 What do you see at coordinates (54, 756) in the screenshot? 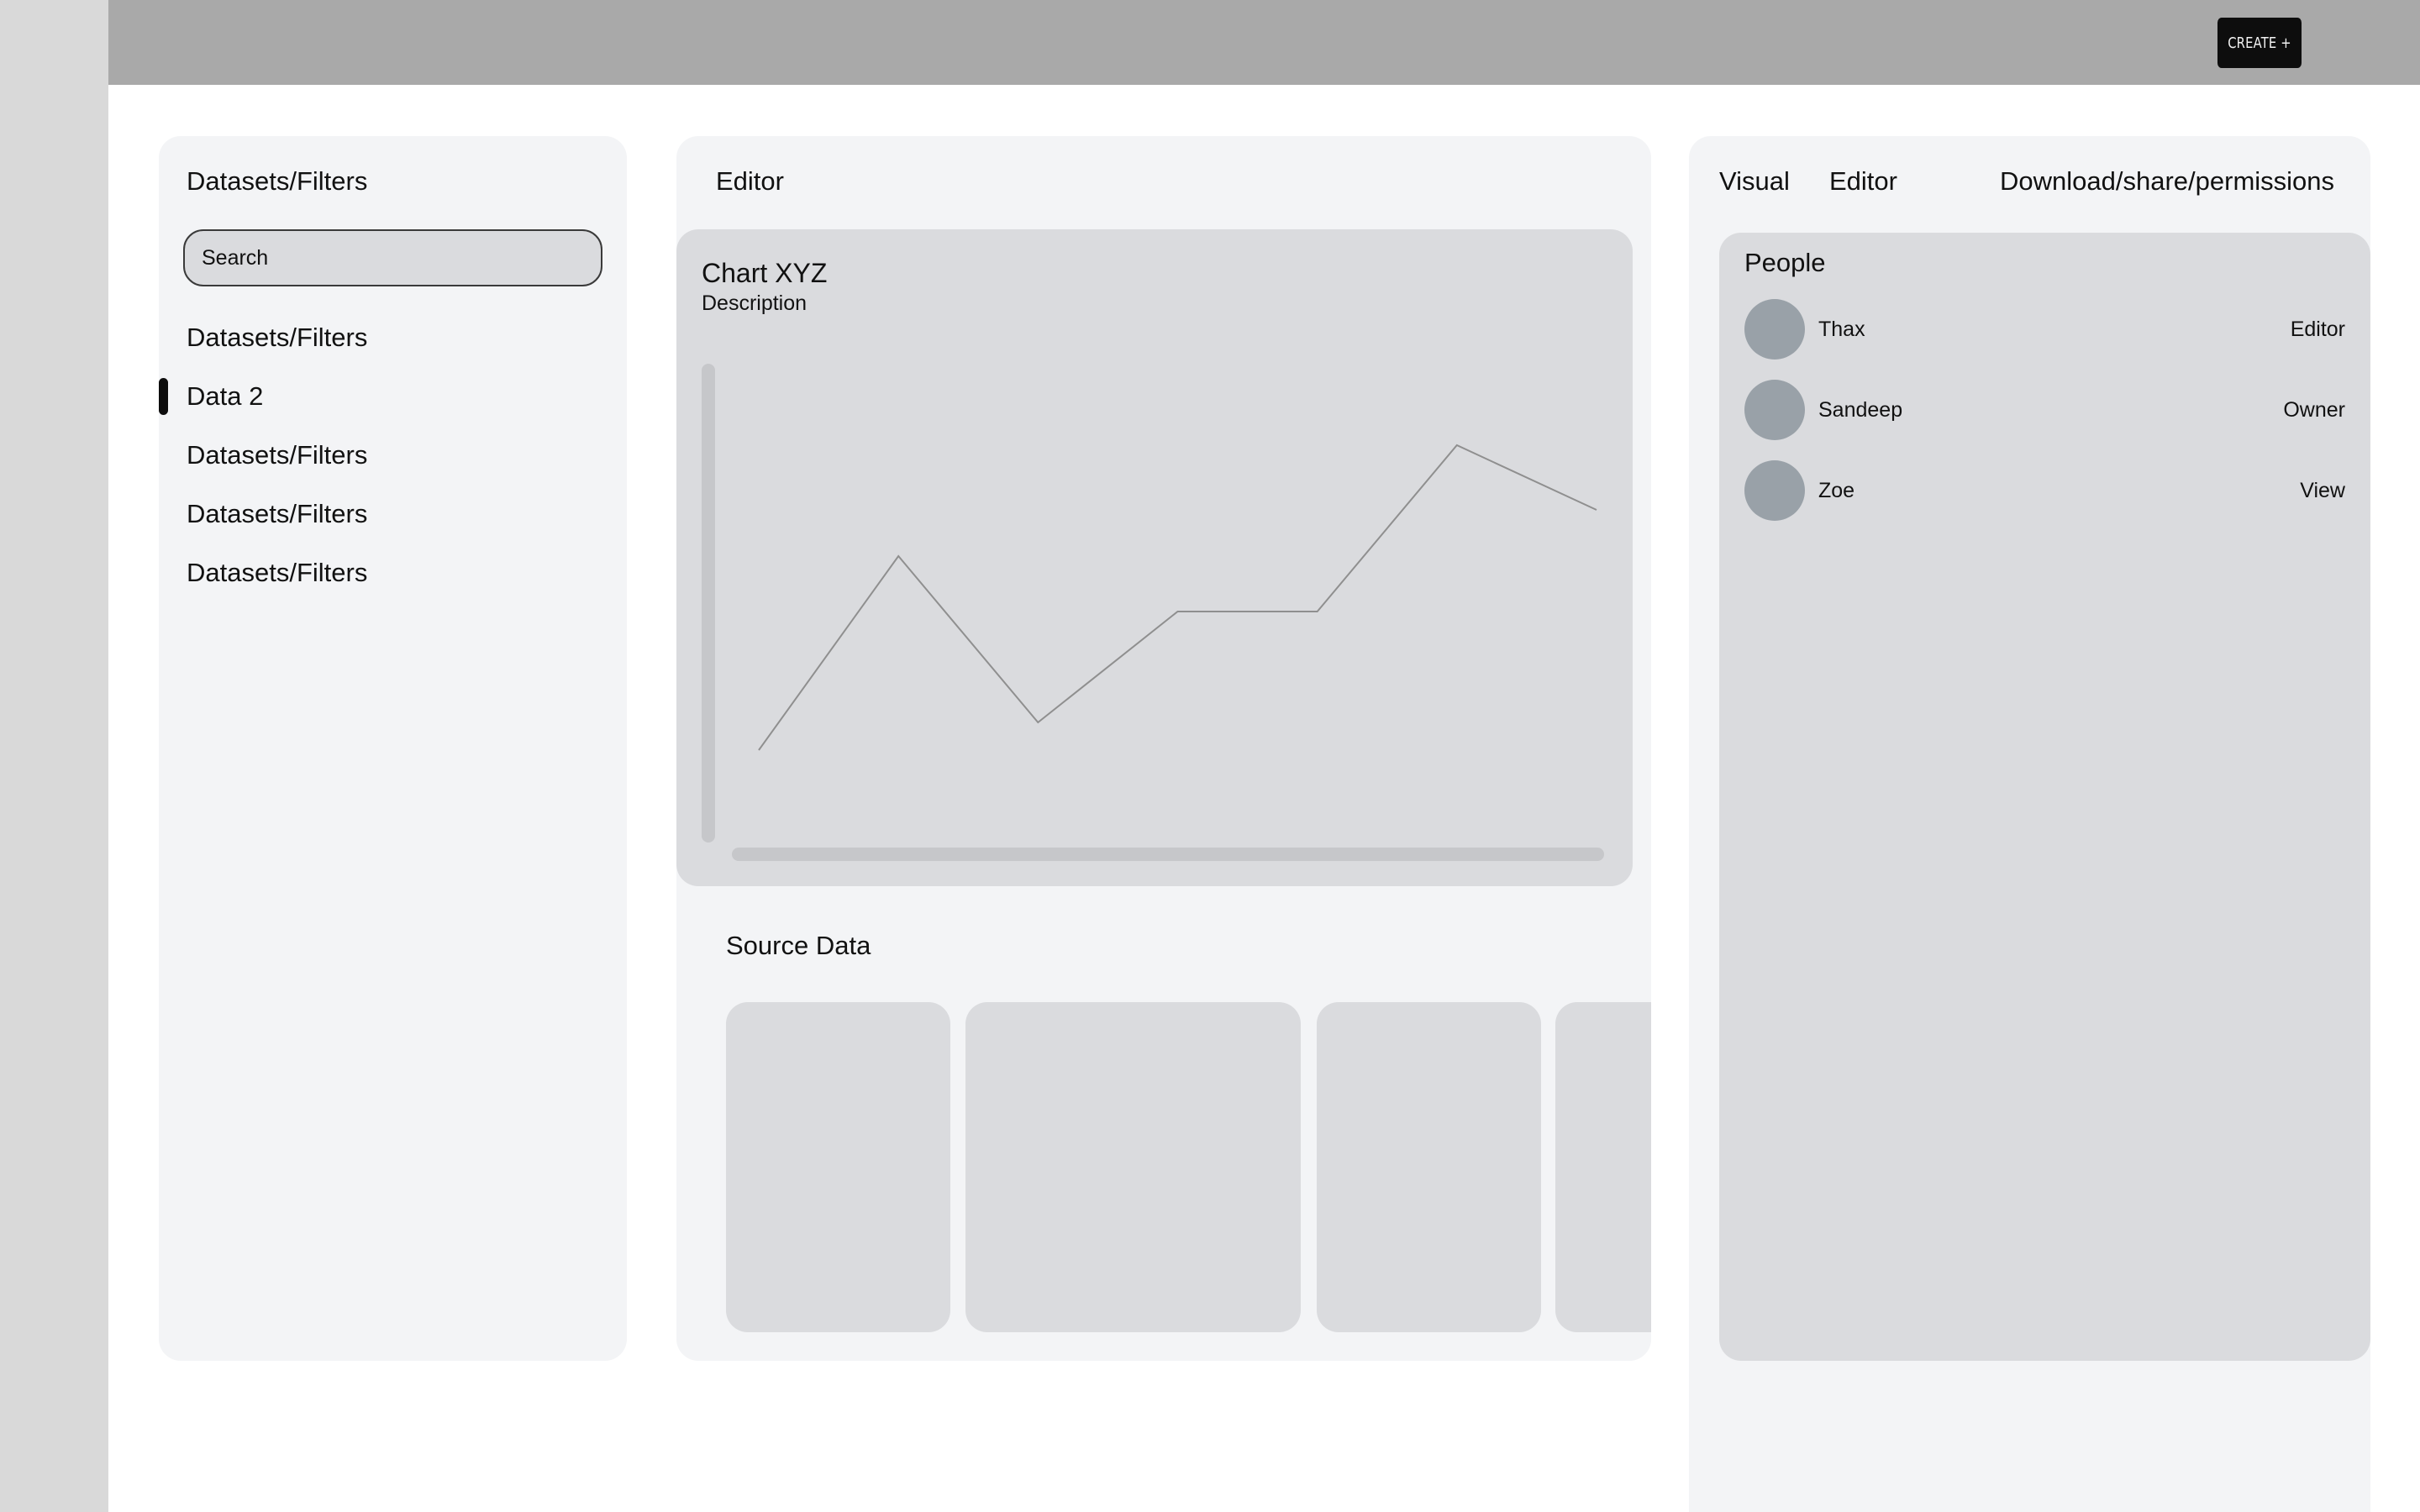
I see `left-rail` at bounding box center [54, 756].